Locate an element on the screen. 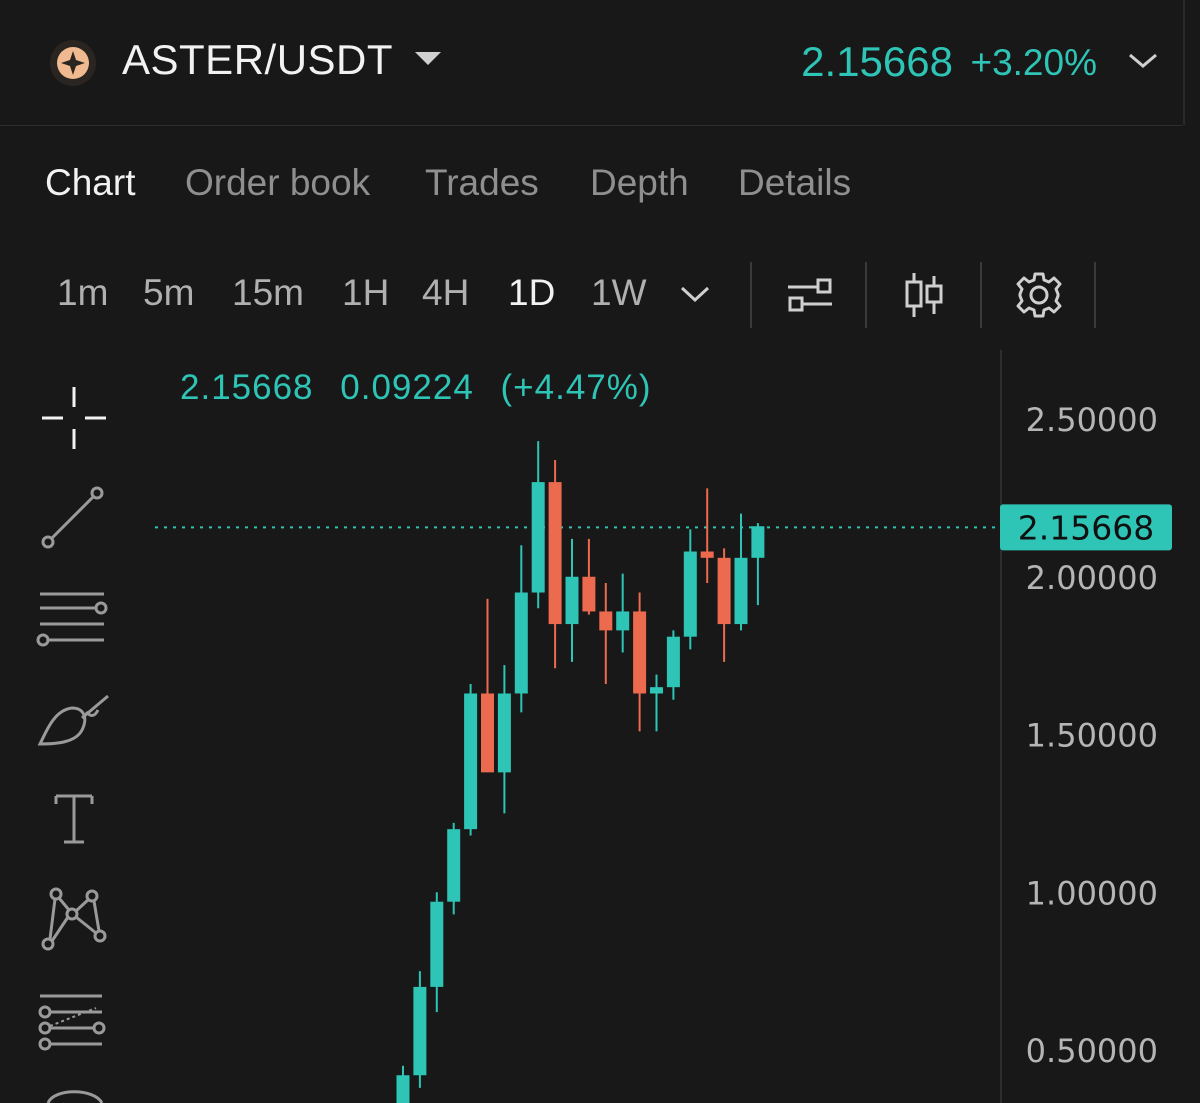 Image resolution: width=1200 pixels, height=1103 pixels. last-price-tag-label: 2.15668 is located at coordinates (1086, 527).